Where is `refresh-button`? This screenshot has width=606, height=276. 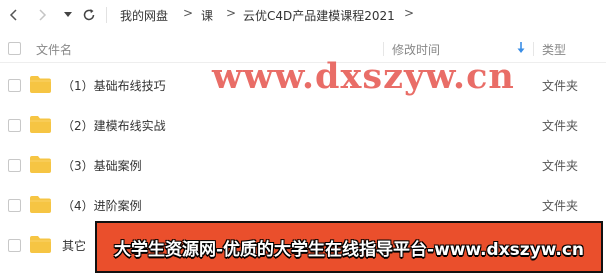
refresh-button is located at coordinates (89, 15).